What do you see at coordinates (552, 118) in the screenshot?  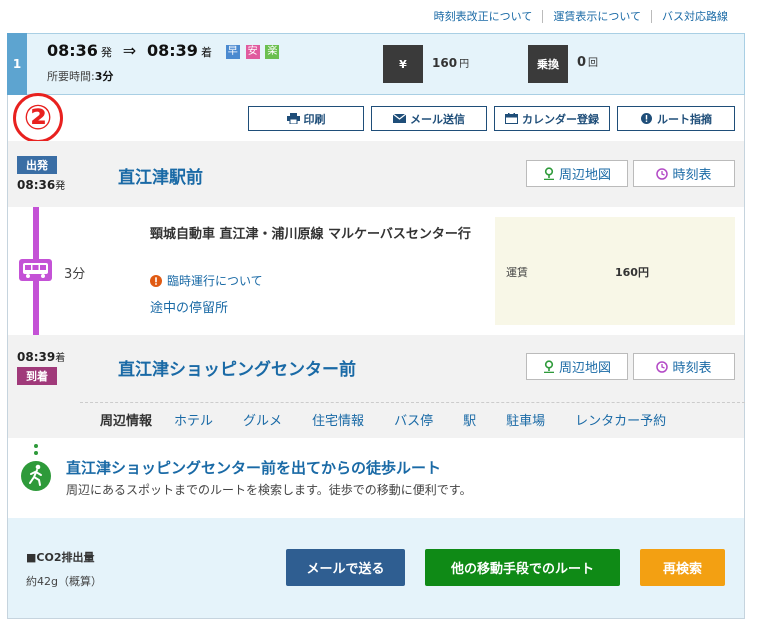 I see `calendar-button: カレンダー登録` at bounding box center [552, 118].